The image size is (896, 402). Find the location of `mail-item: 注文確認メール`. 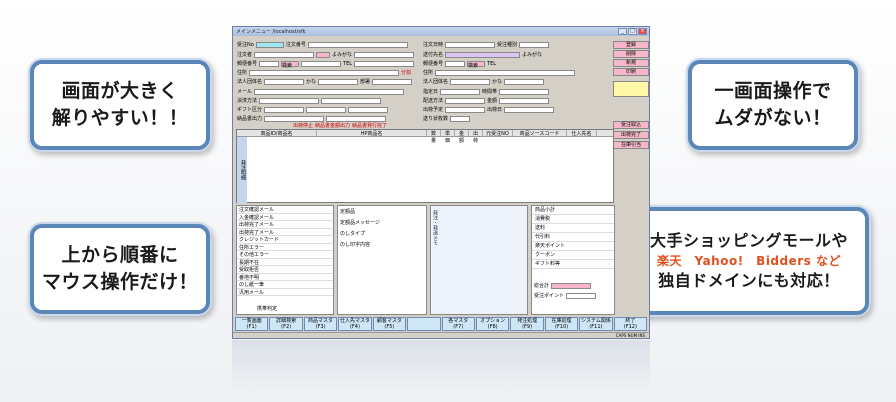

mail-item: 注文確認メール is located at coordinates (285, 210).